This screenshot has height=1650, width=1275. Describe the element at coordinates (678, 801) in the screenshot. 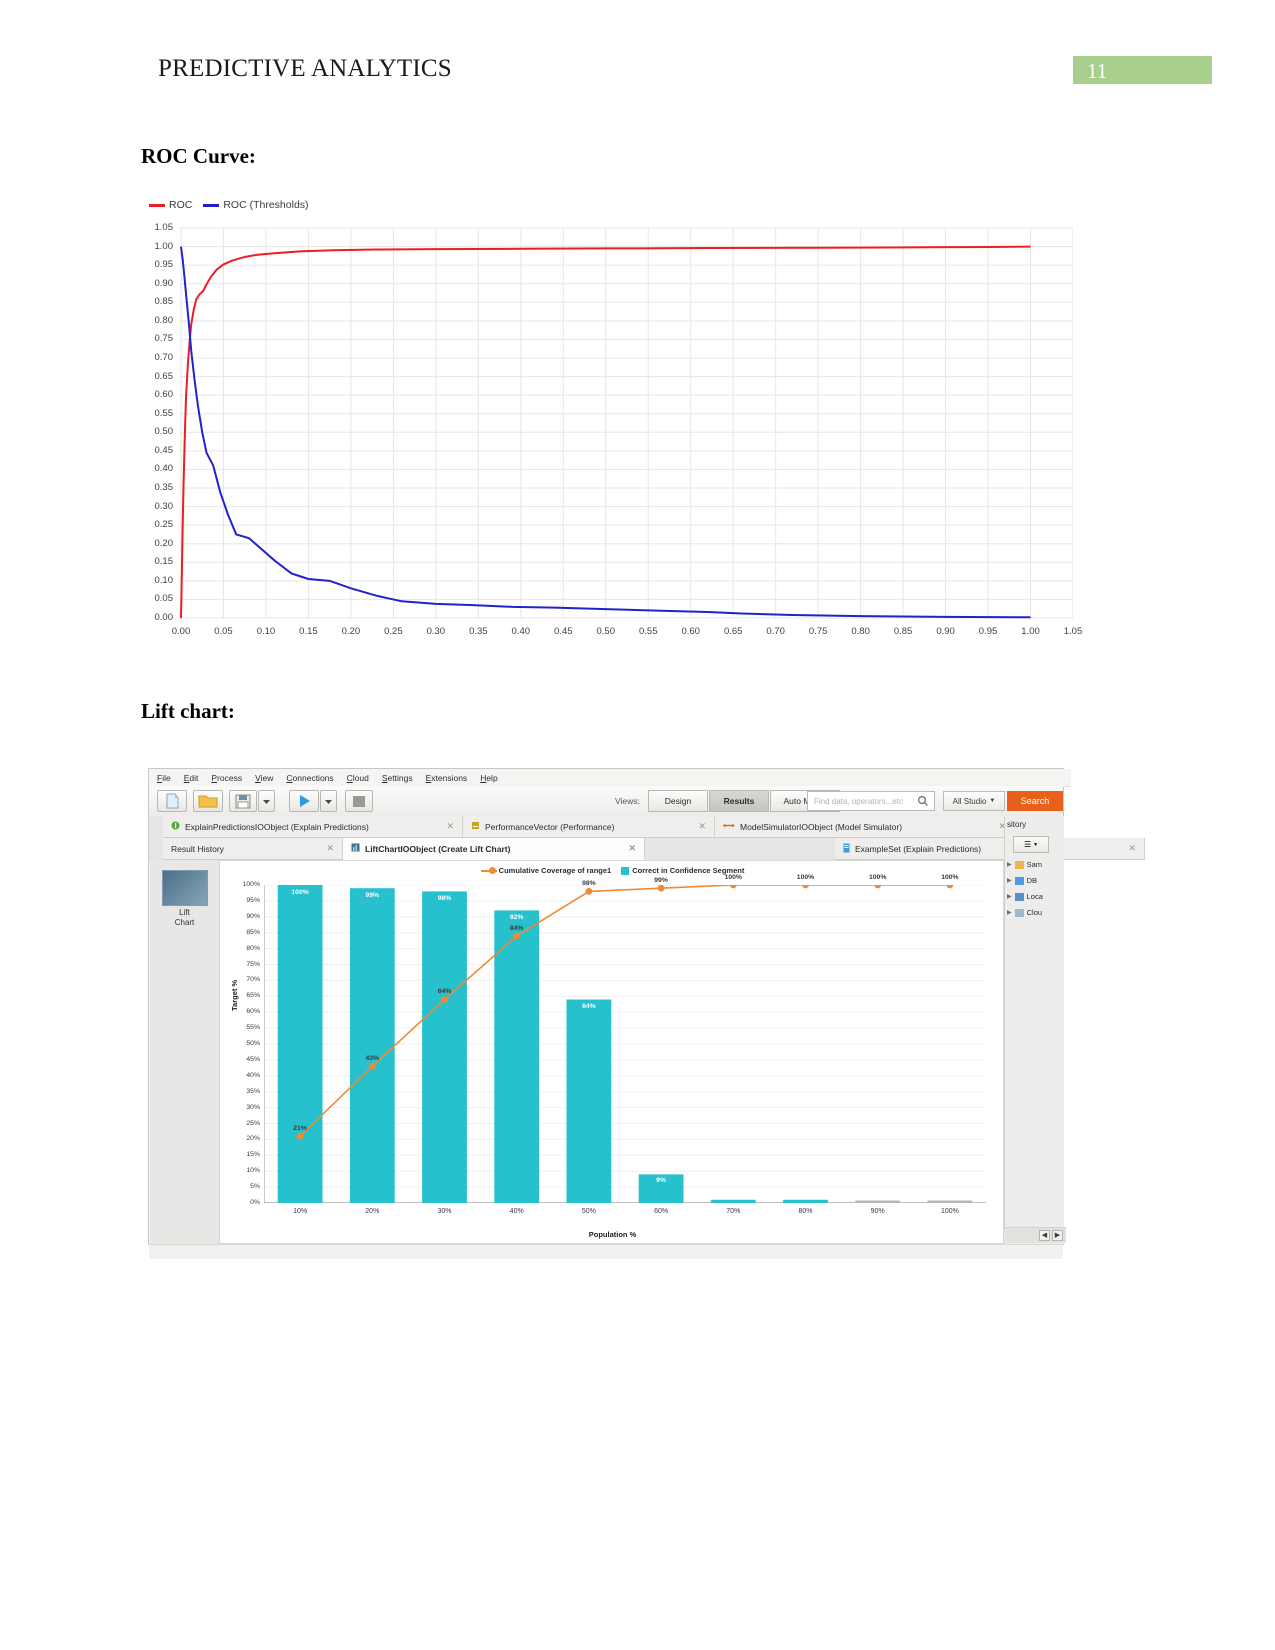

I see `view-design-button: Design` at that location.